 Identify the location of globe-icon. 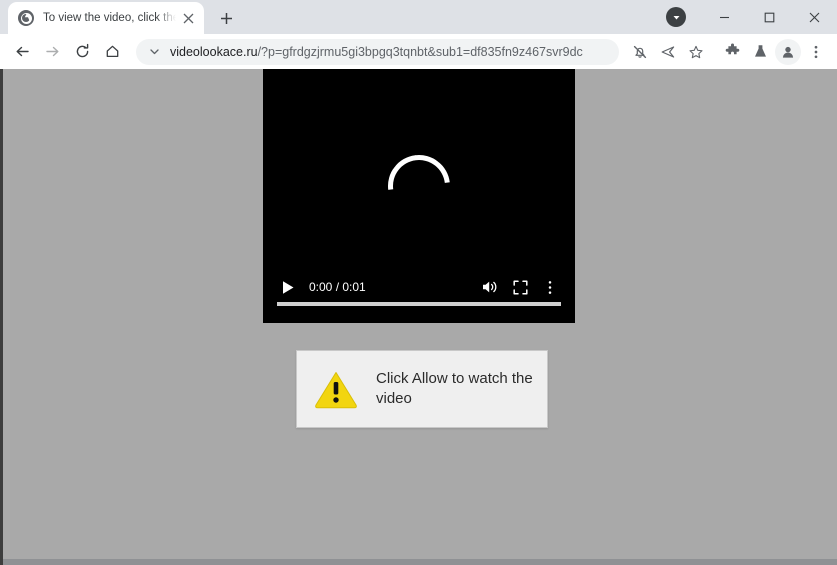
(26, 18).